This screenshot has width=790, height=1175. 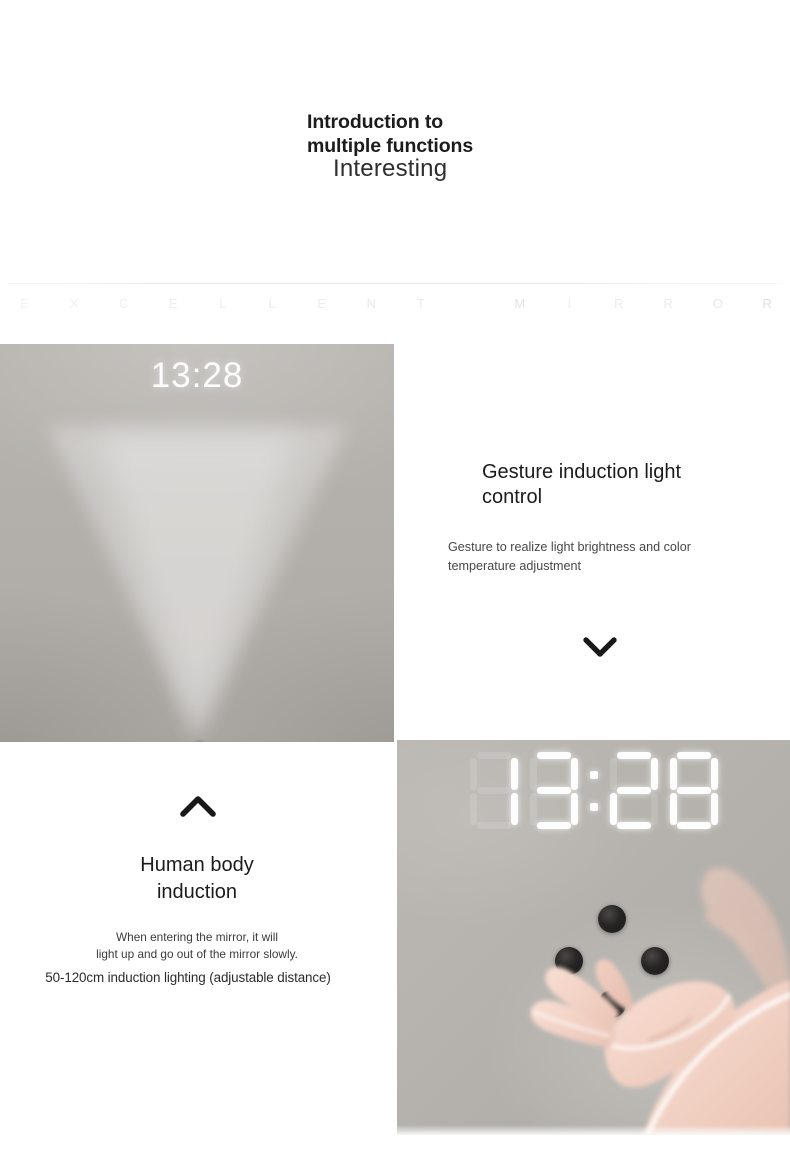 What do you see at coordinates (197, 878) in the screenshot?
I see `human-body-heading: Human body induction` at bounding box center [197, 878].